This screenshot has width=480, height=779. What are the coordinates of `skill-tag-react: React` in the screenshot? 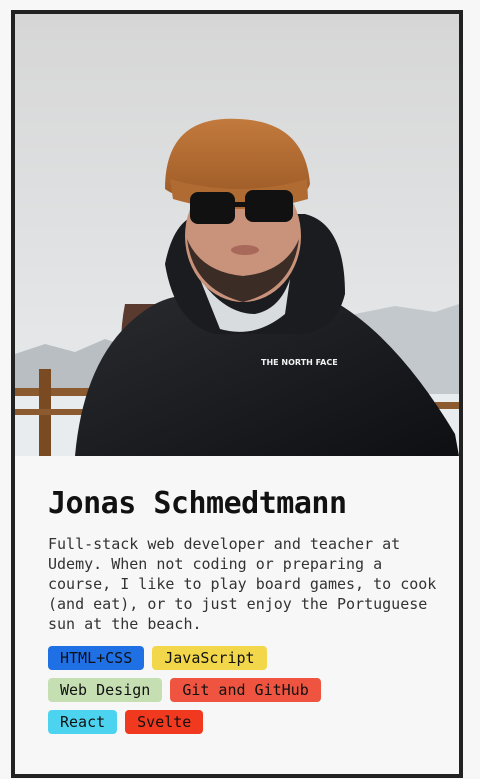 It's located at (83, 722).